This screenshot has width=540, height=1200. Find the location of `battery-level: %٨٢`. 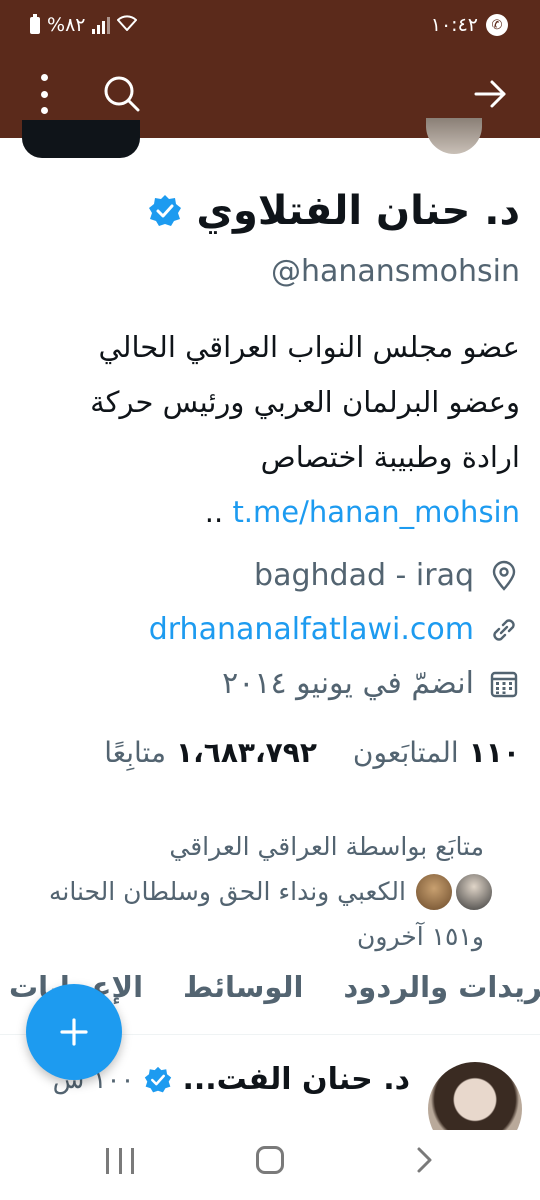

battery-level: %٨٢ is located at coordinates (66, 25).